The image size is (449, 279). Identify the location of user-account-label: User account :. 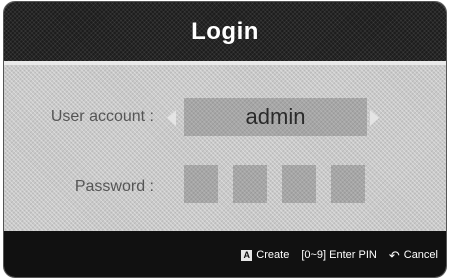
(102, 116).